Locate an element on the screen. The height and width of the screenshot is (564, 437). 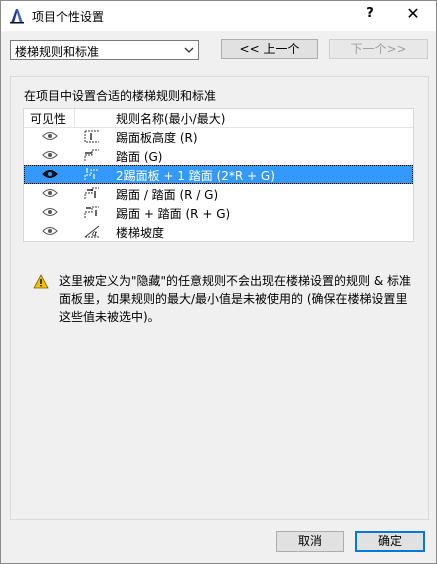
table-row: 踢面板高度 (R) is located at coordinates (218, 136).